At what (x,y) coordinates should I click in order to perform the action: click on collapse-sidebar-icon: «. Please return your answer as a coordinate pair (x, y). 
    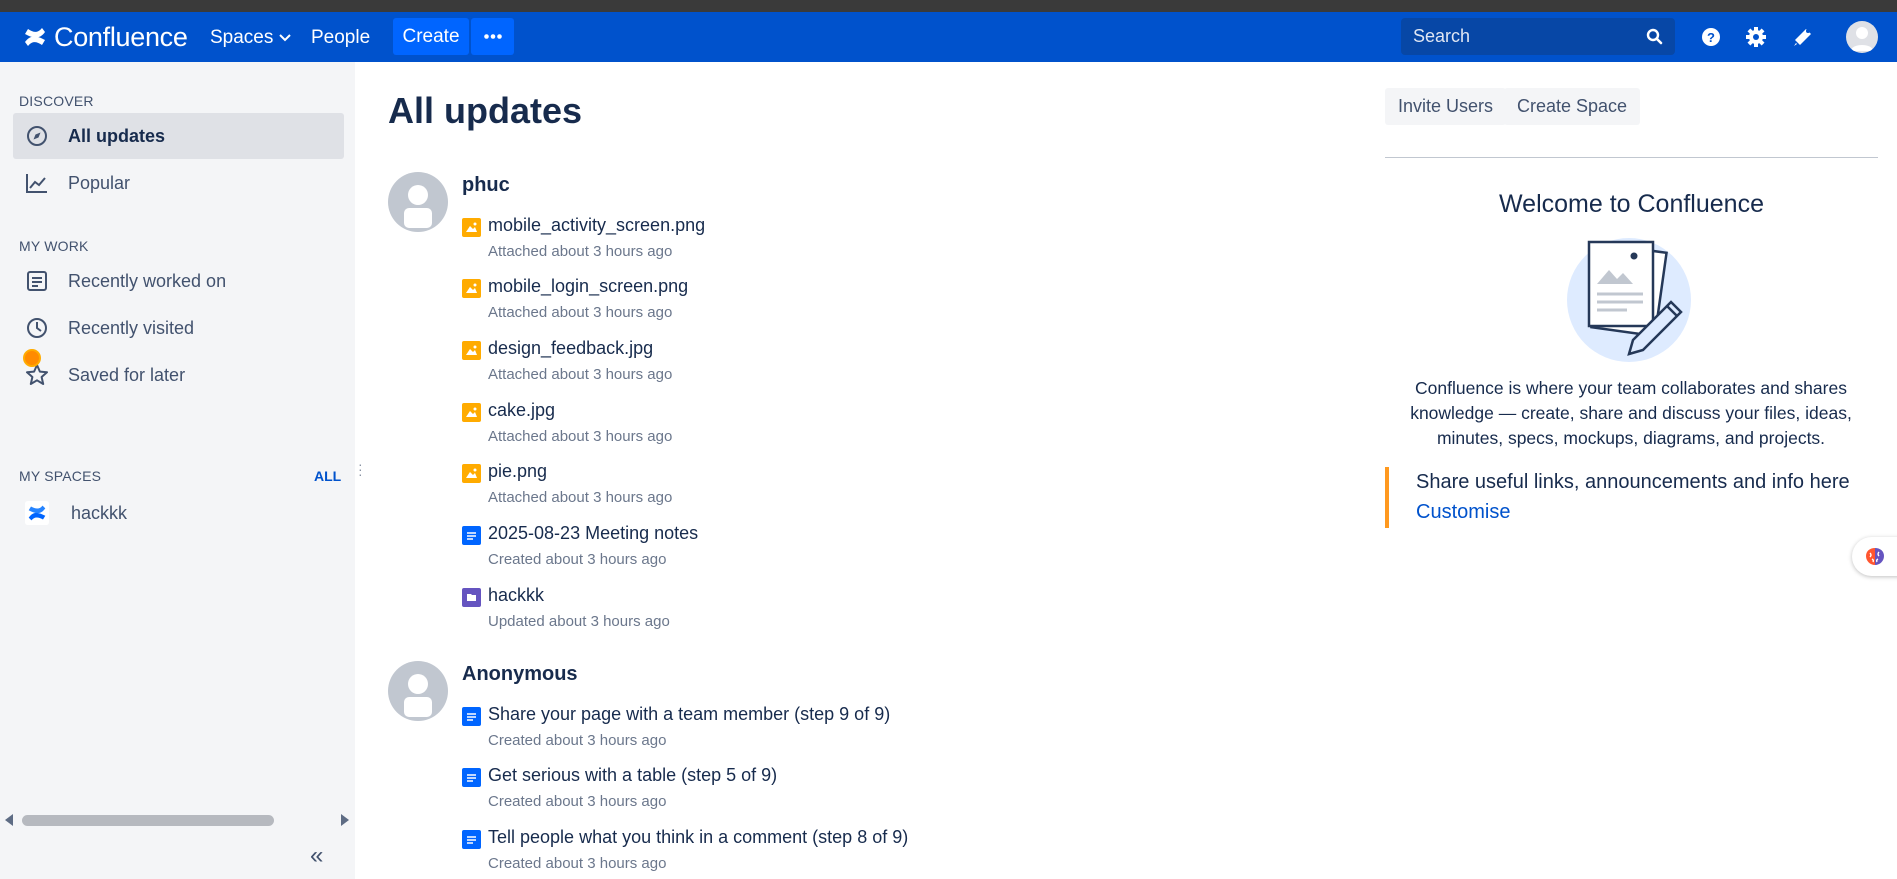
    Looking at the image, I should click on (316, 856).